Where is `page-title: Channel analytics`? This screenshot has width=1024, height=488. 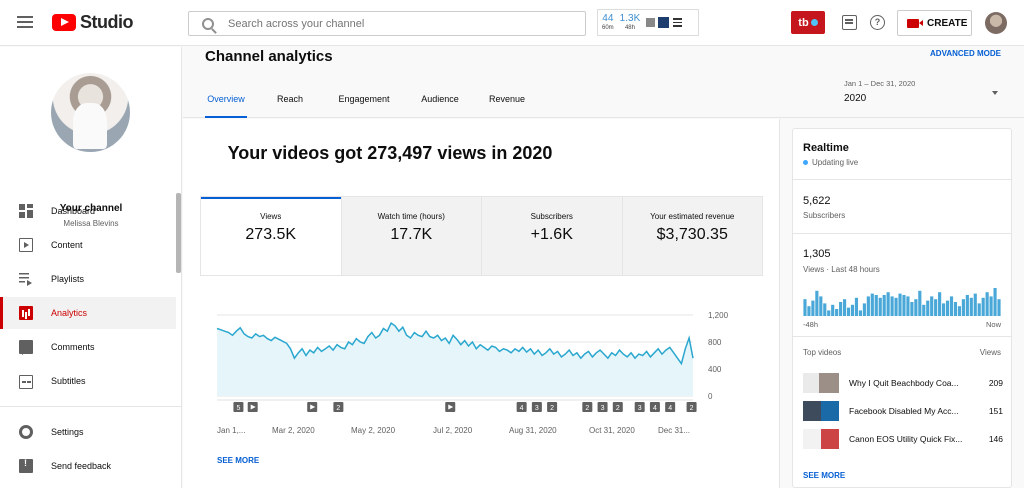
page-title: Channel analytics is located at coordinates (269, 56).